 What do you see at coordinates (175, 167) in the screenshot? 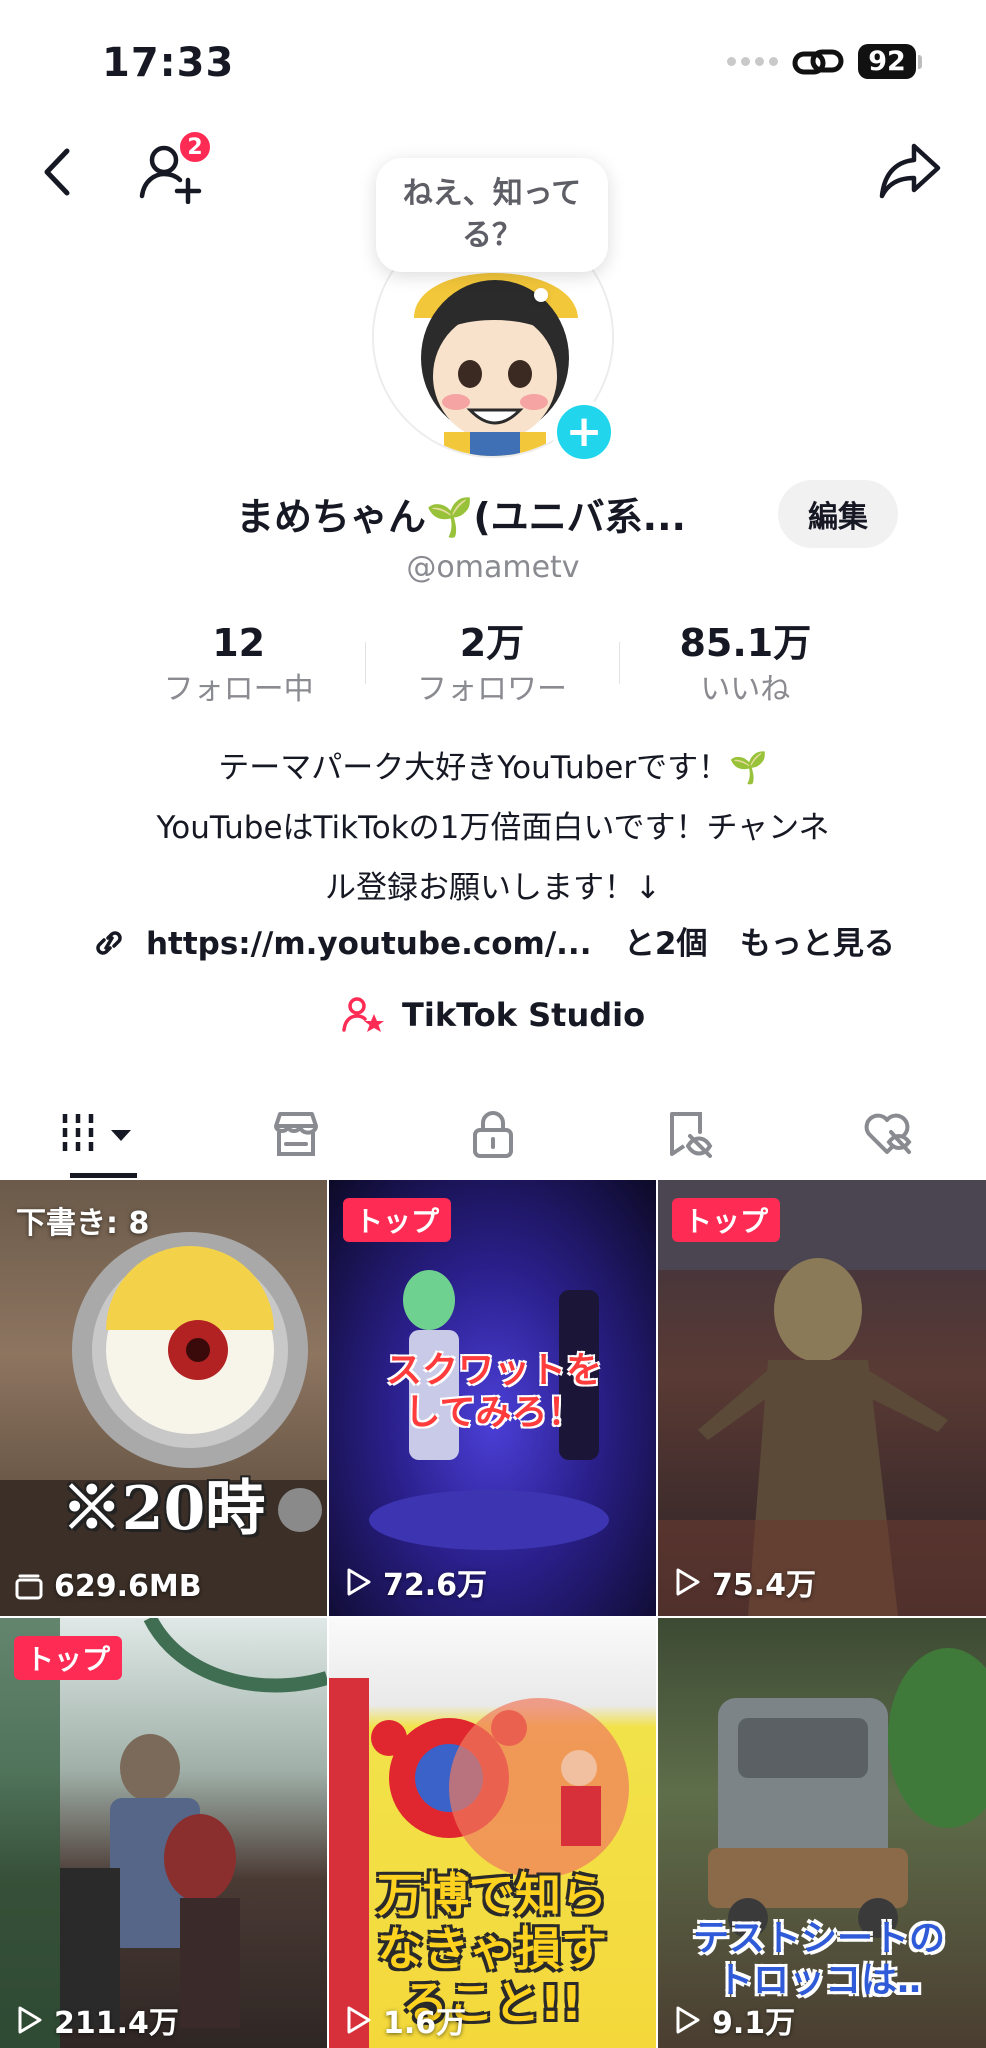
I see `add-friends-button: 2` at bounding box center [175, 167].